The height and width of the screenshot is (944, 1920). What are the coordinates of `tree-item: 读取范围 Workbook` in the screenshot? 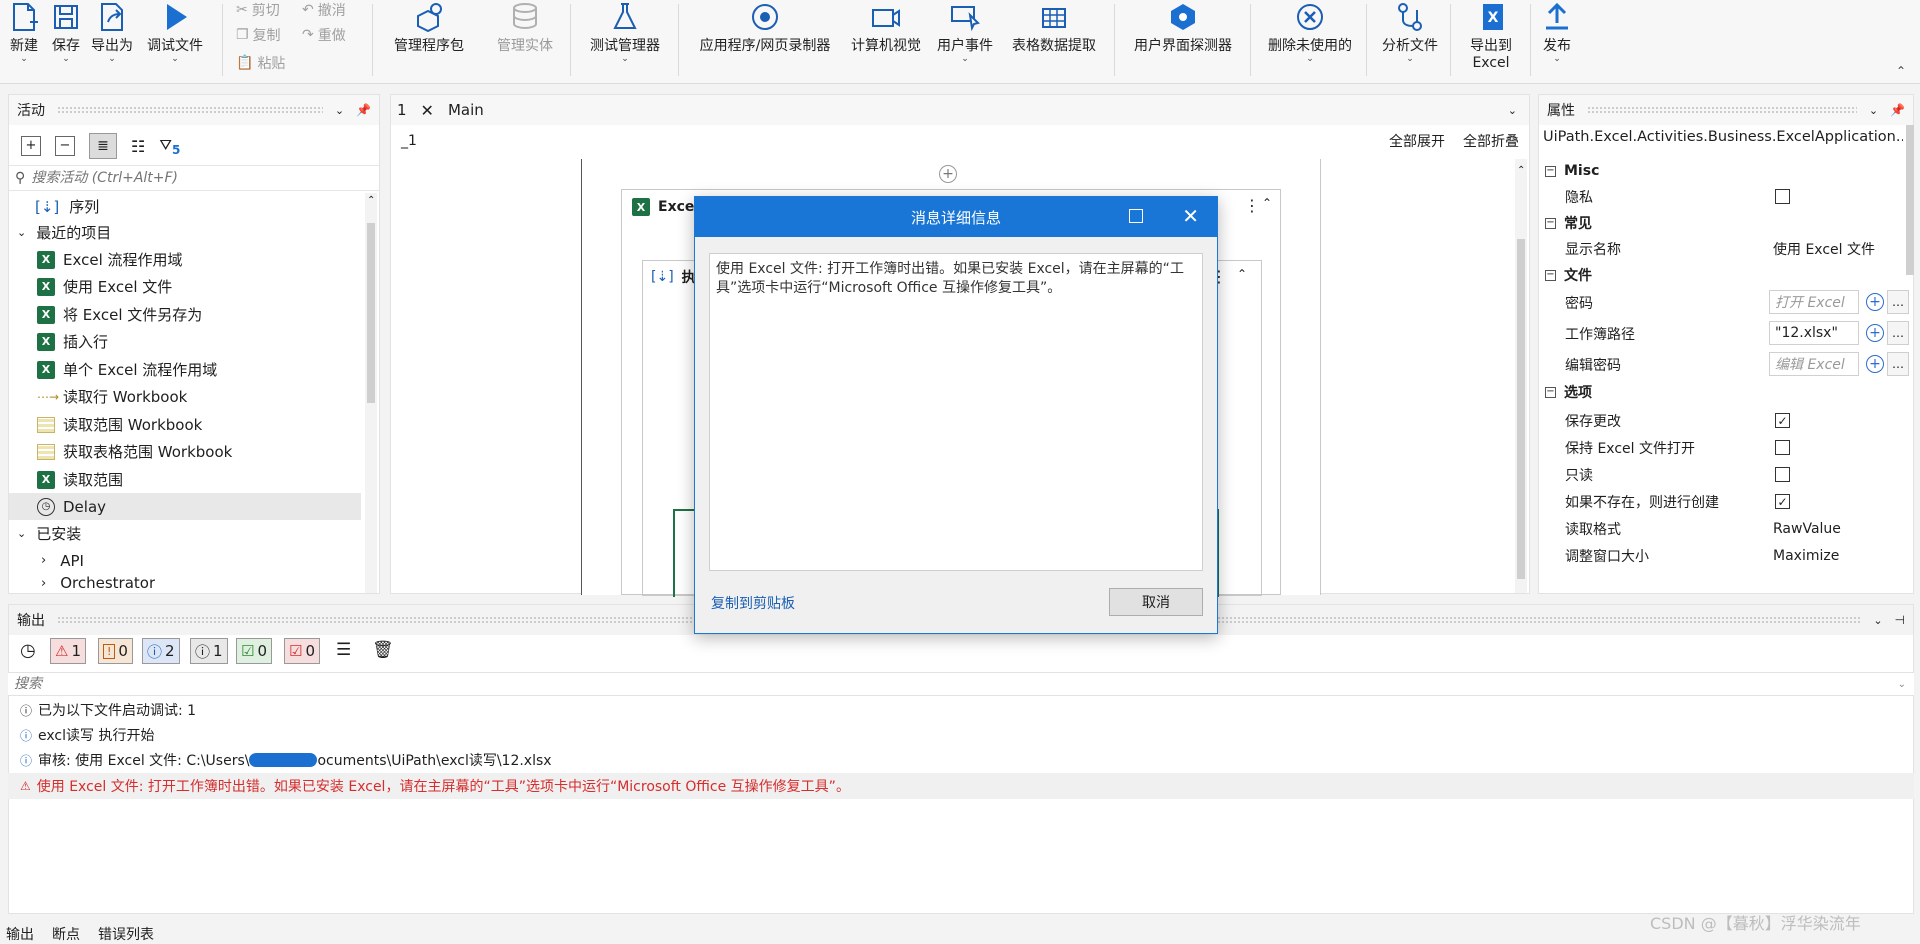 It's located at (119, 424).